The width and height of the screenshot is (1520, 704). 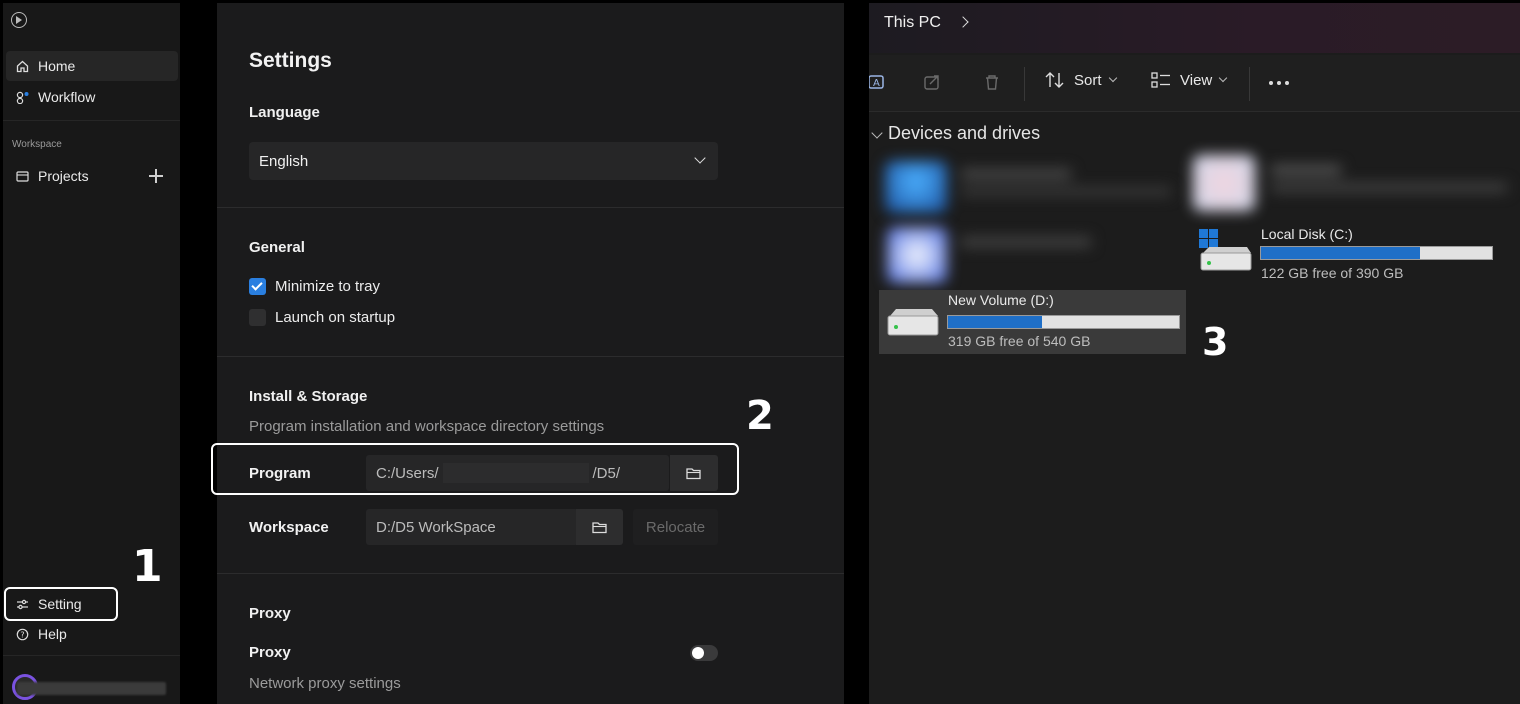 What do you see at coordinates (22, 176) in the screenshot?
I see `folder-icon` at bounding box center [22, 176].